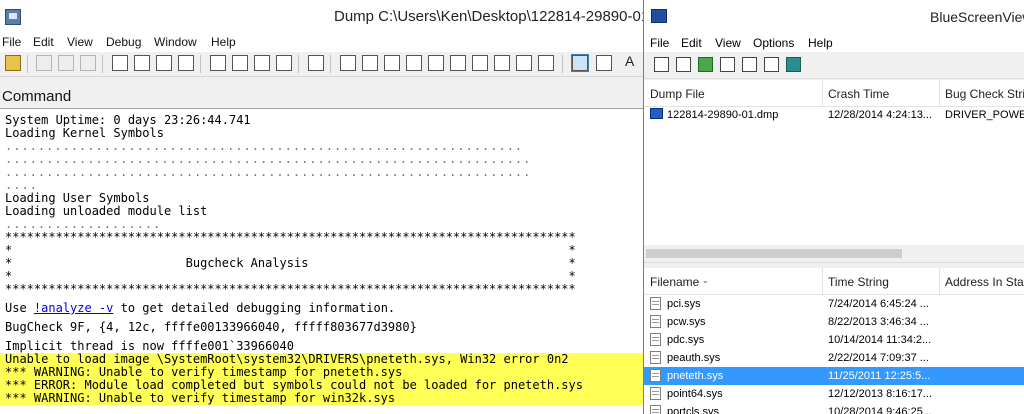  What do you see at coordinates (656, 113) in the screenshot?
I see `dump-file-icon` at bounding box center [656, 113].